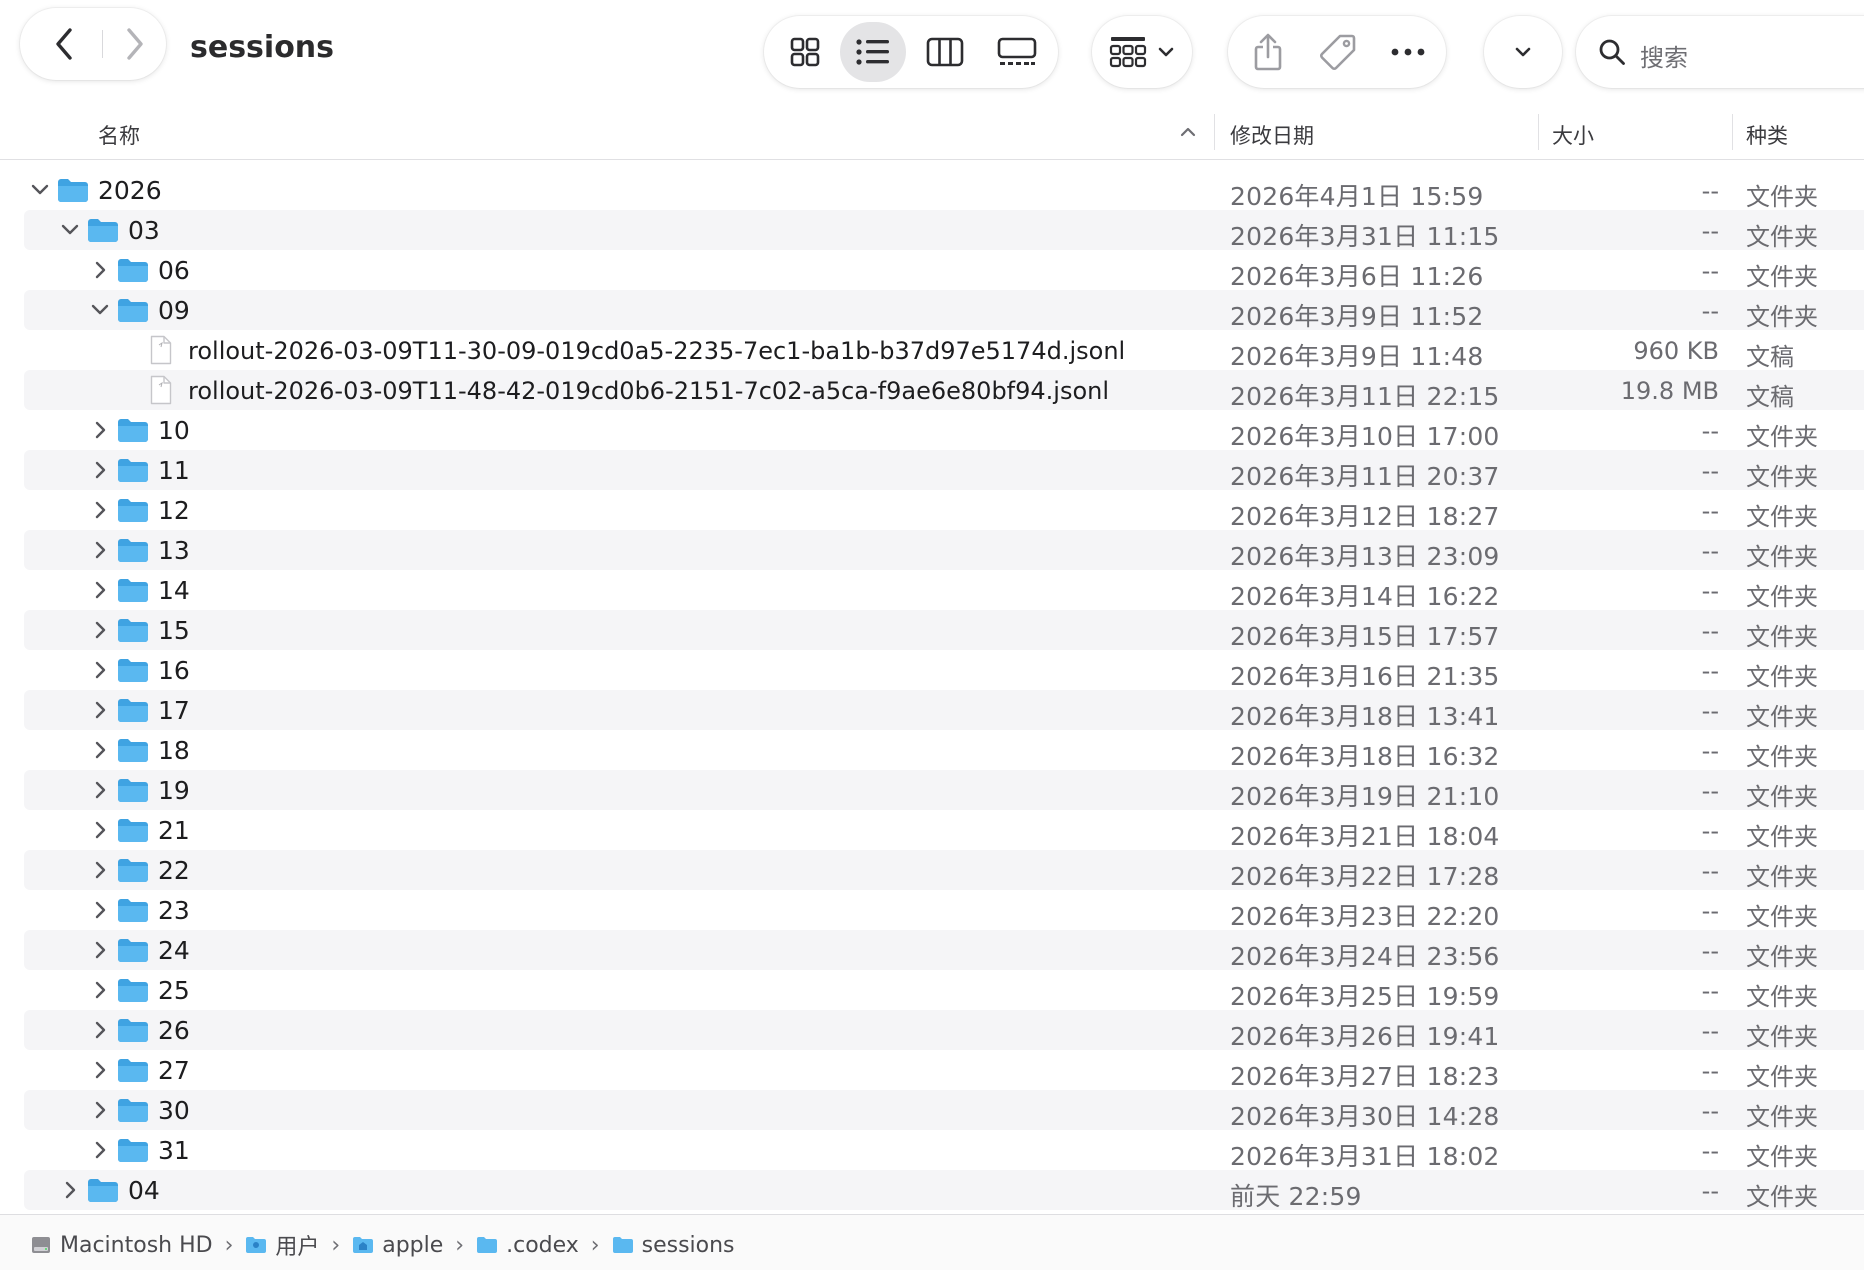 The width and height of the screenshot is (1864, 1270). Describe the element at coordinates (1357, 276) in the screenshot. I see `modified-date: 2026年3月6日 11:26` at that location.